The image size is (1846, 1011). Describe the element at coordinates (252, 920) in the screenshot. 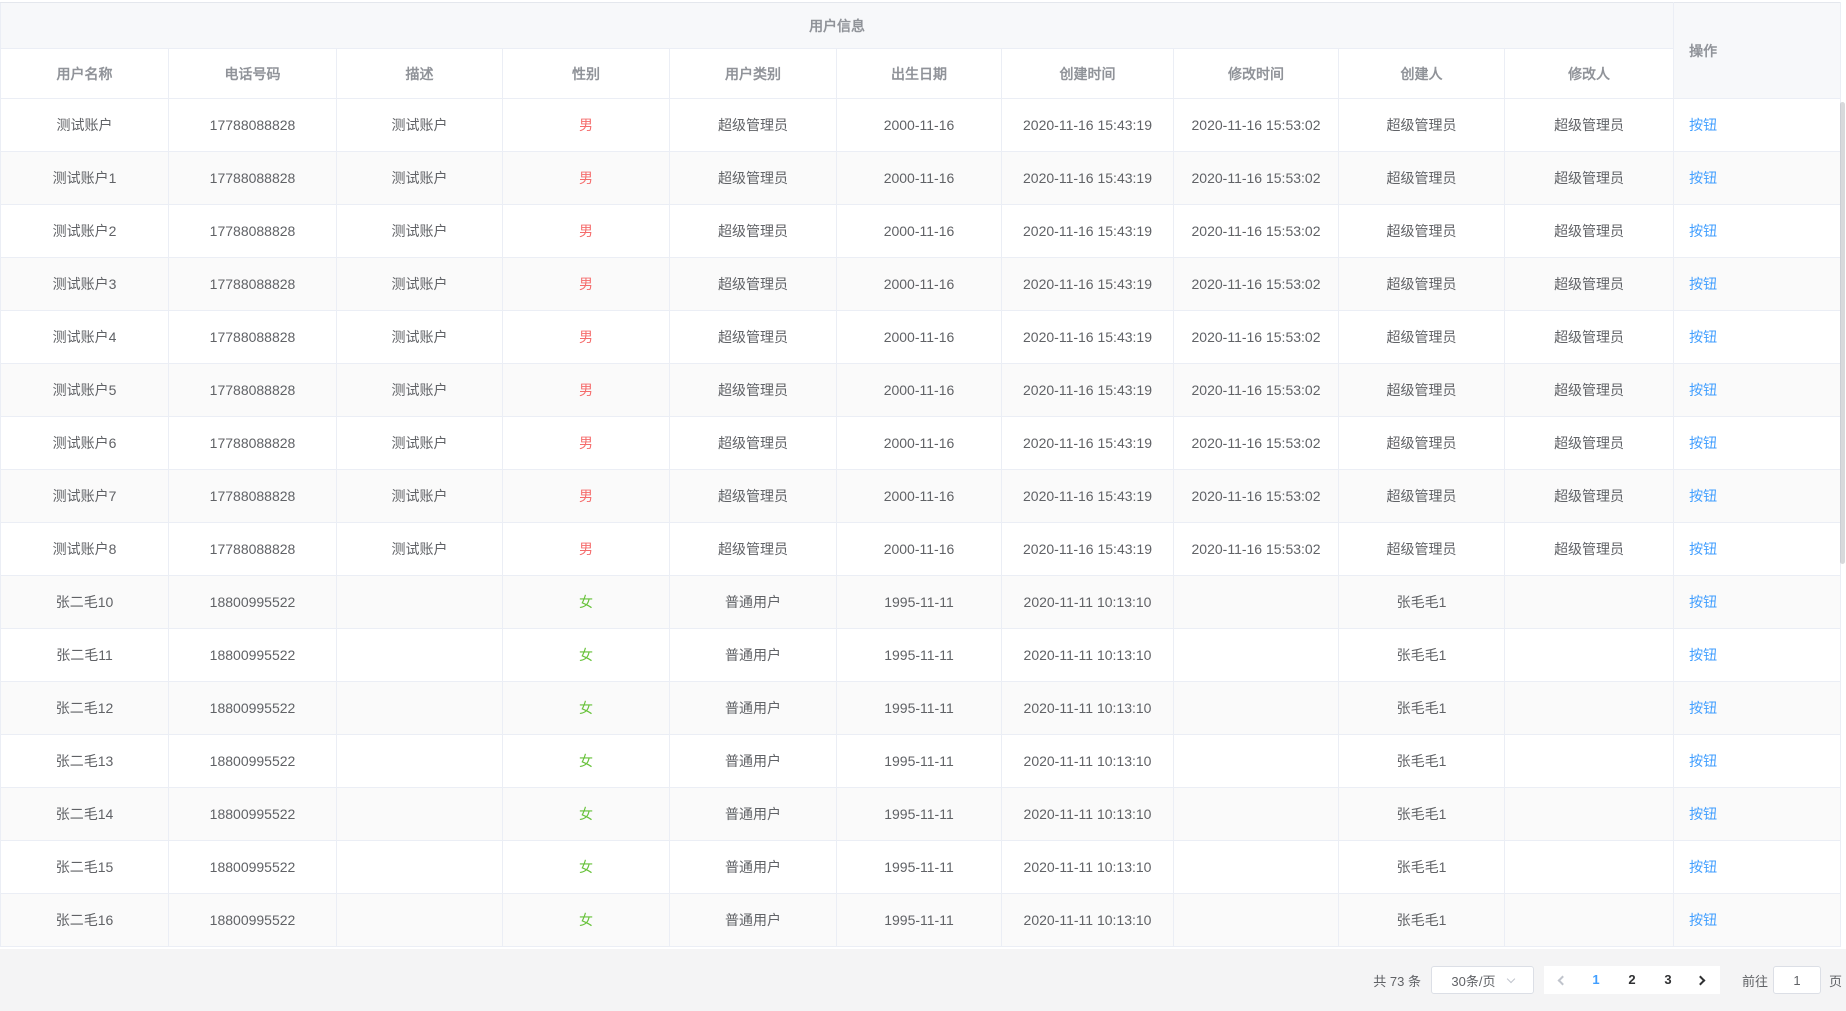

I see `cell-phone: 18800995522` at that location.